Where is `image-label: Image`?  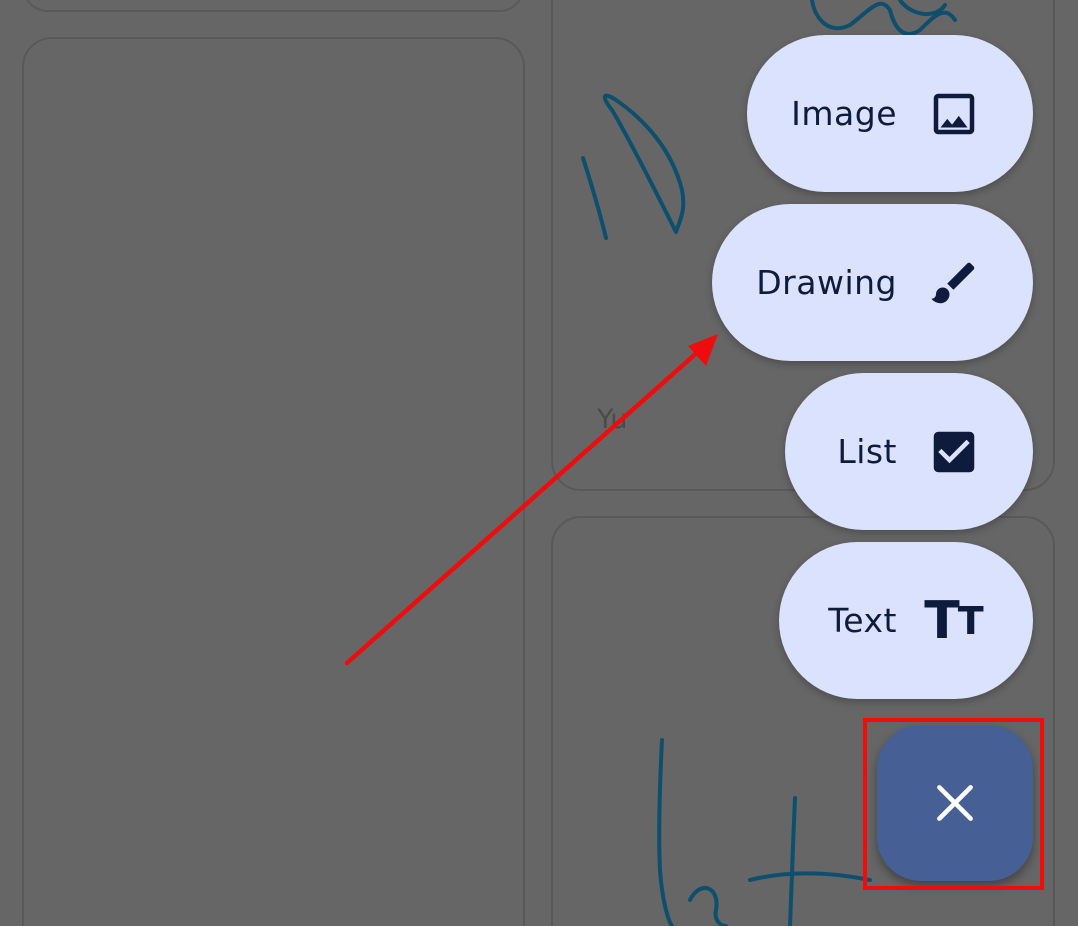
image-label: Image is located at coordinates (844, 113).